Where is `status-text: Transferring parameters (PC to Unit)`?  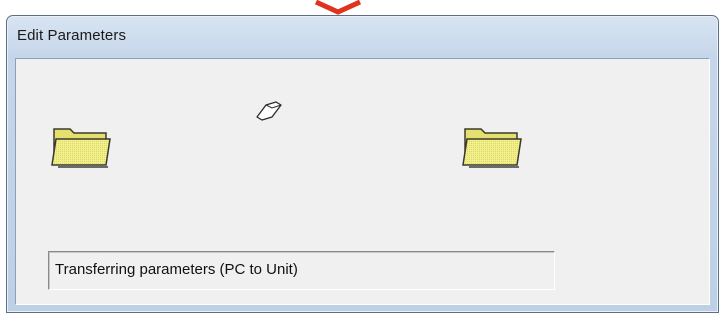
status-text: Transferring parameters (PC to Unit) is located at coordinates (176, 269).